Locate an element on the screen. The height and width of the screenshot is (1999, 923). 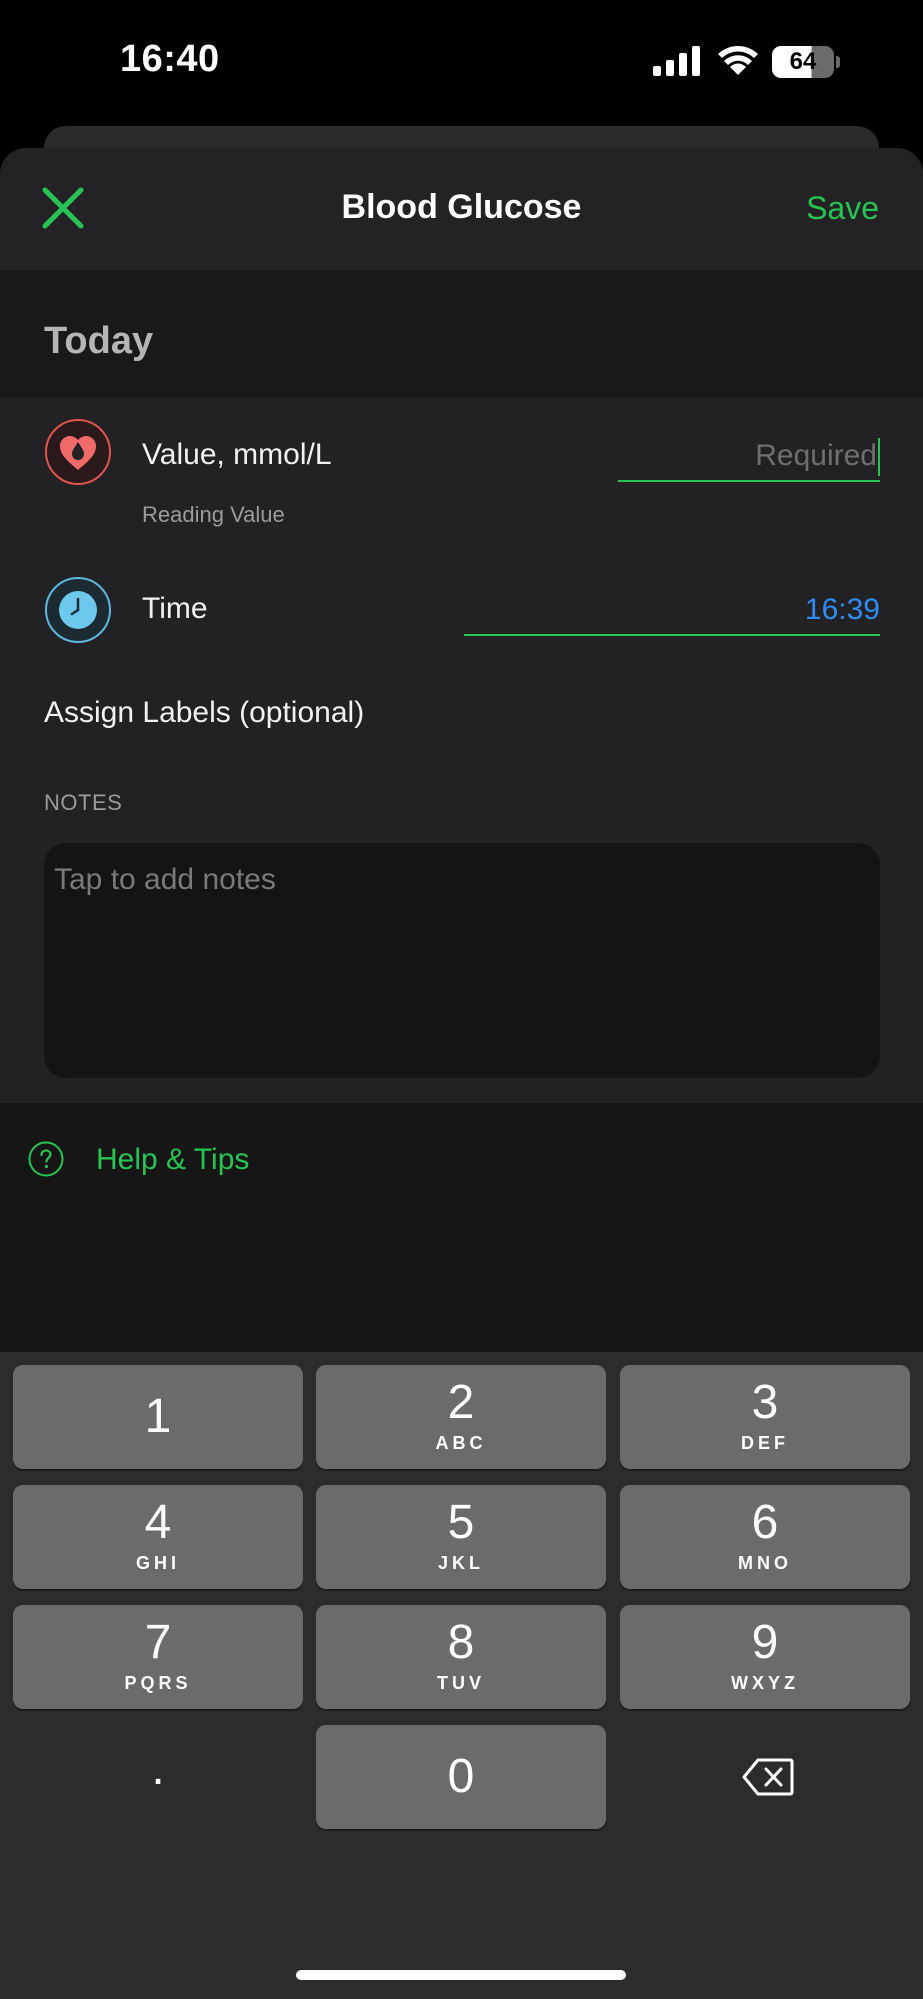
key-digit: 2 is located at coordinates (461, 1402).